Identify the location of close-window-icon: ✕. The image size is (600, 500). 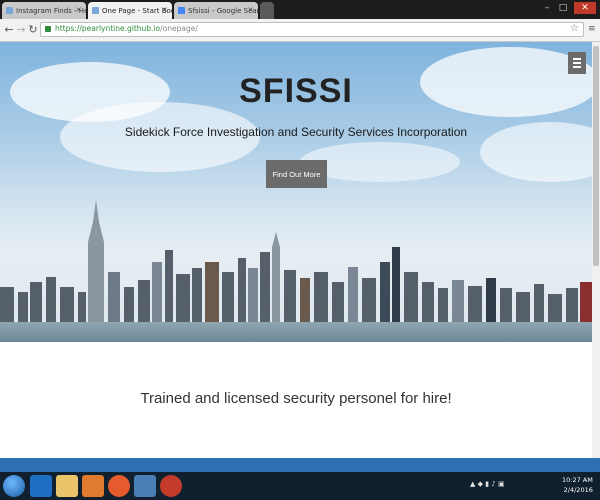
(585, 8).